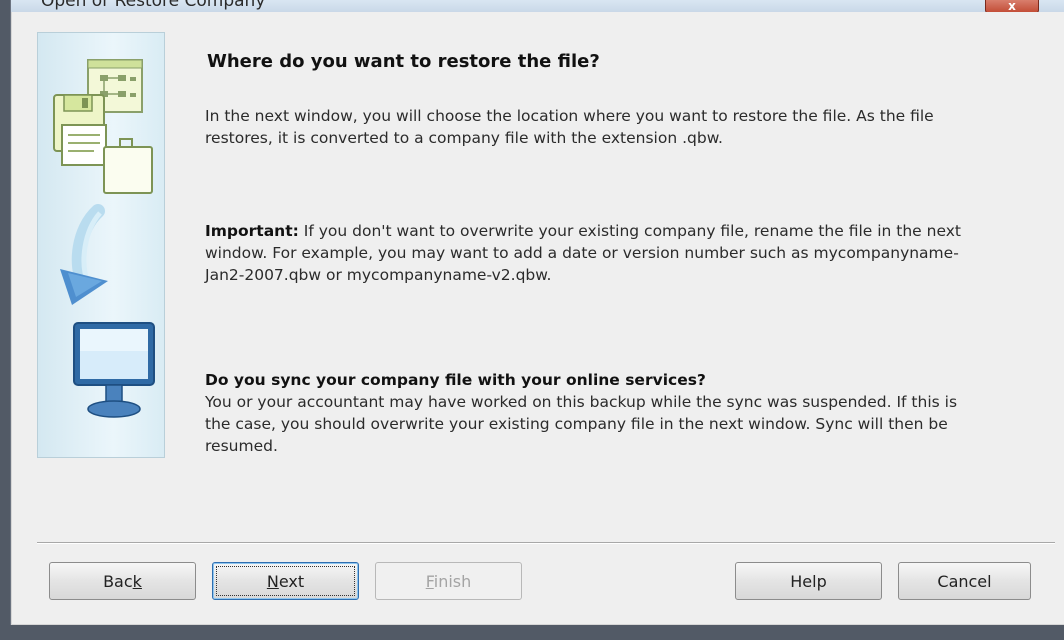 The width and height of the screenshot is (1064, 640). I want to click on cancel-button: Cancel, so click(964, 581).